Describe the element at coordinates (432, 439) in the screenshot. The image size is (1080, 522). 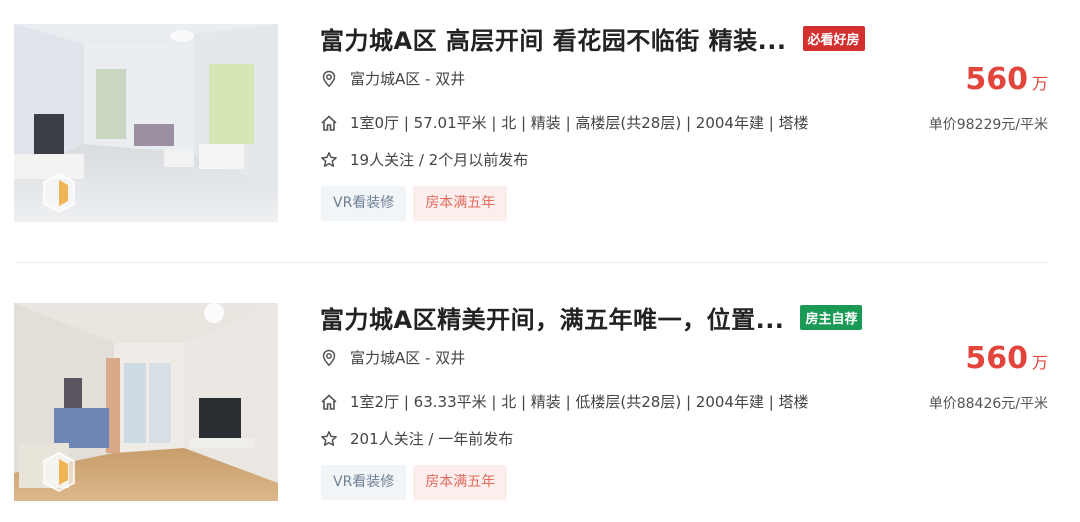
I see `follow-text: 201人关注 / 一年前发布` at that location.